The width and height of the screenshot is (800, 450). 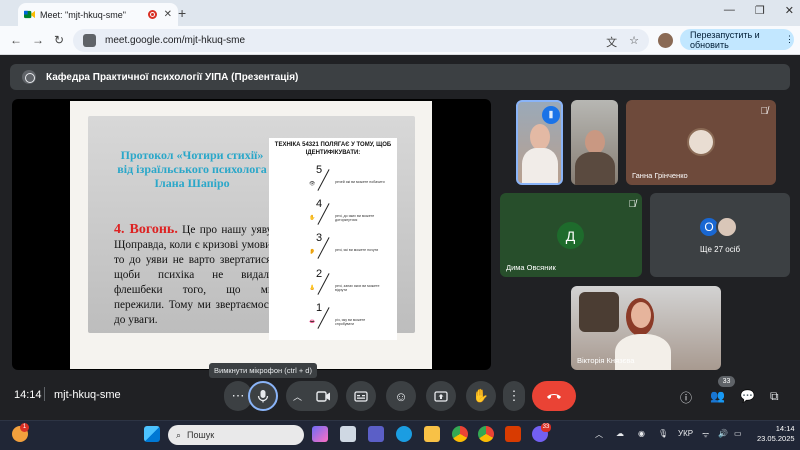 What do you see at coordinates (723, 433) in the screenshot?
I see `volume-icon: 🔊` at bounding box center [723, 433].